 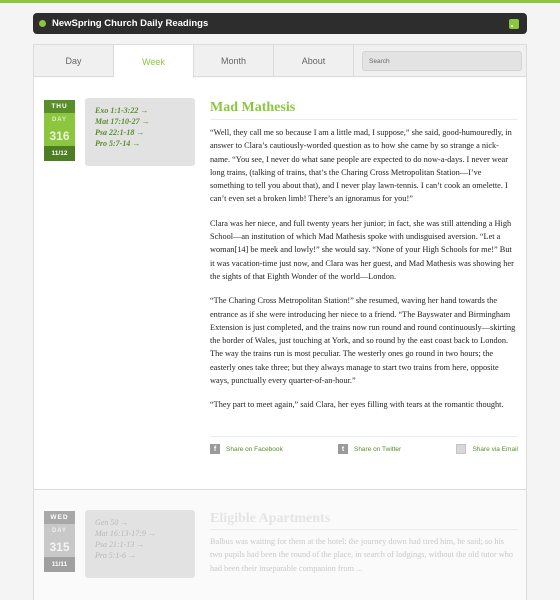 I want to click on tab-about: About, so click(x=314, y=61).